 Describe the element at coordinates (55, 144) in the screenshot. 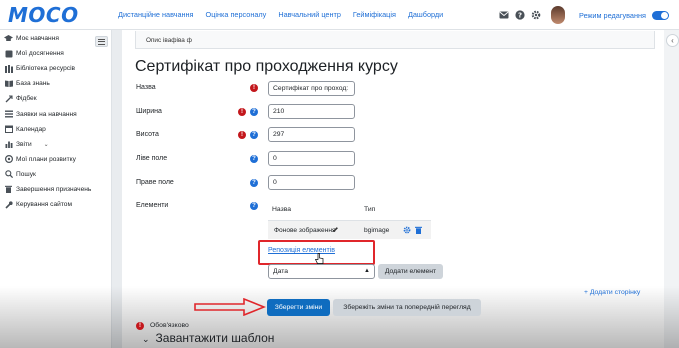

I see `sidebar-item-reports: Звіти ⌄` at that location.